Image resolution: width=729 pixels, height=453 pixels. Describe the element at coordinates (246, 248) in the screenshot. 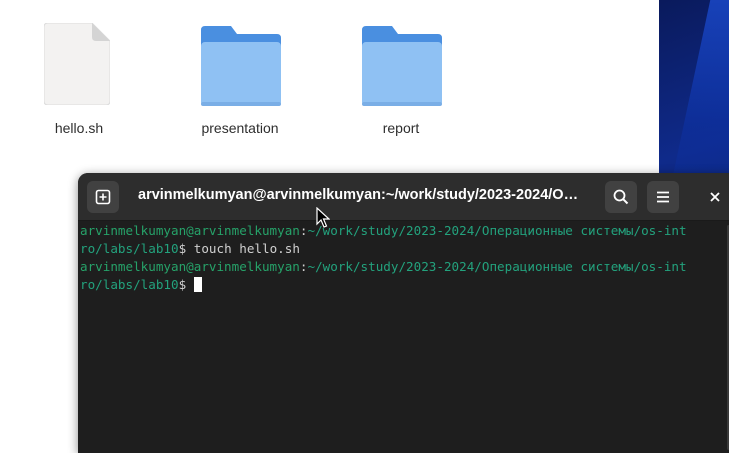

I see `command-text: touch hello.sh` at that location.